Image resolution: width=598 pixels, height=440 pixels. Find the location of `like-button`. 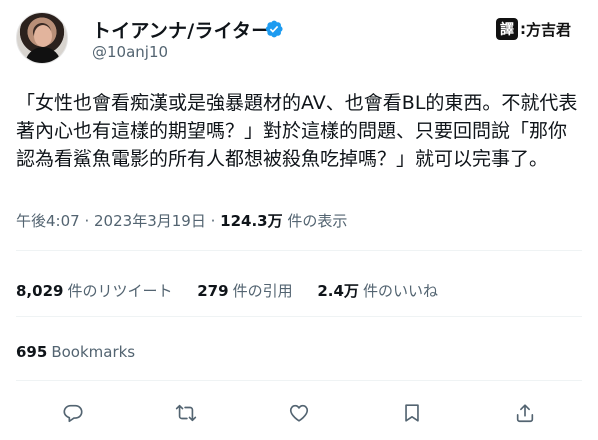

like-button is located at coordinates (299, 413).